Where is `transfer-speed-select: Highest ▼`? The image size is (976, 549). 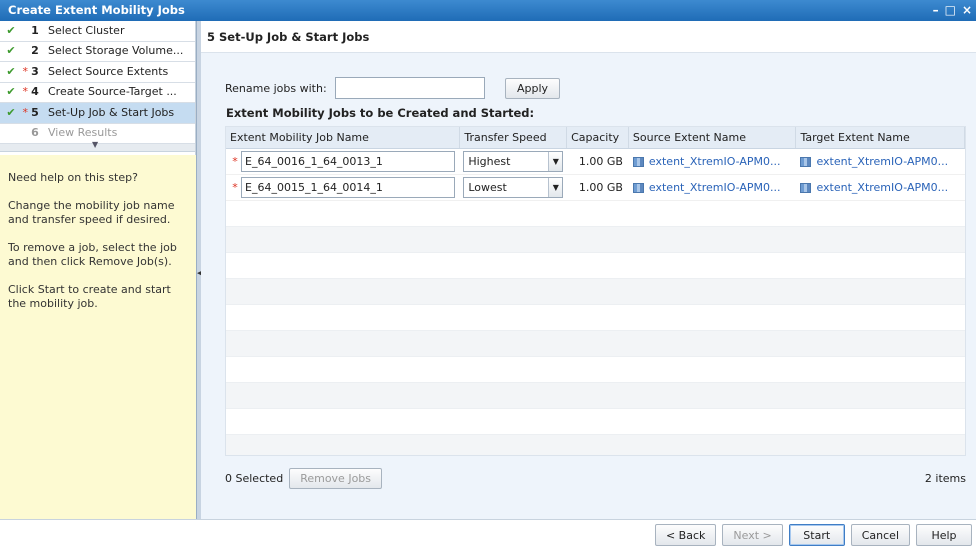
transfer-speed-select: Highest ▼ is located at coordinates (513, 161).